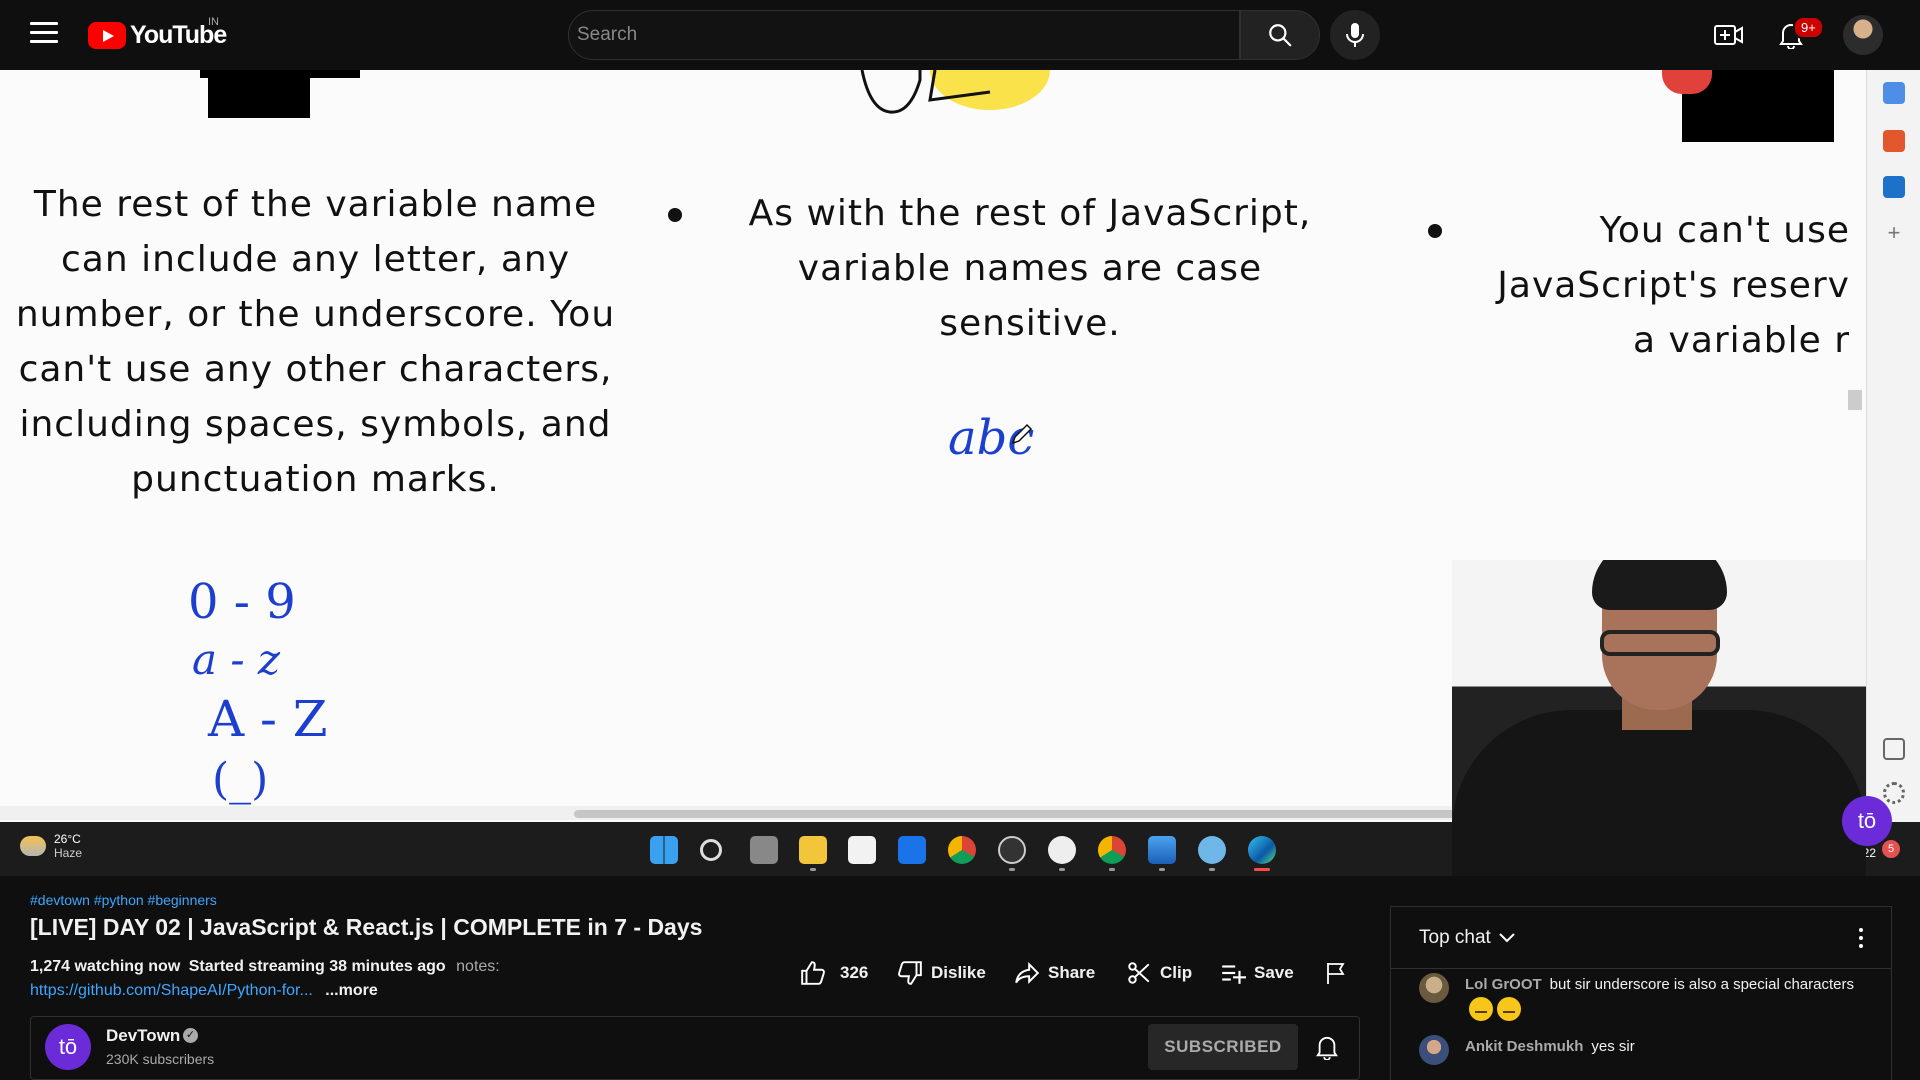 The image size is (1920, 1080). Describe the element at coordinates (1062, 850) in the screenshot. I see `github-desktop-icon` at that location.